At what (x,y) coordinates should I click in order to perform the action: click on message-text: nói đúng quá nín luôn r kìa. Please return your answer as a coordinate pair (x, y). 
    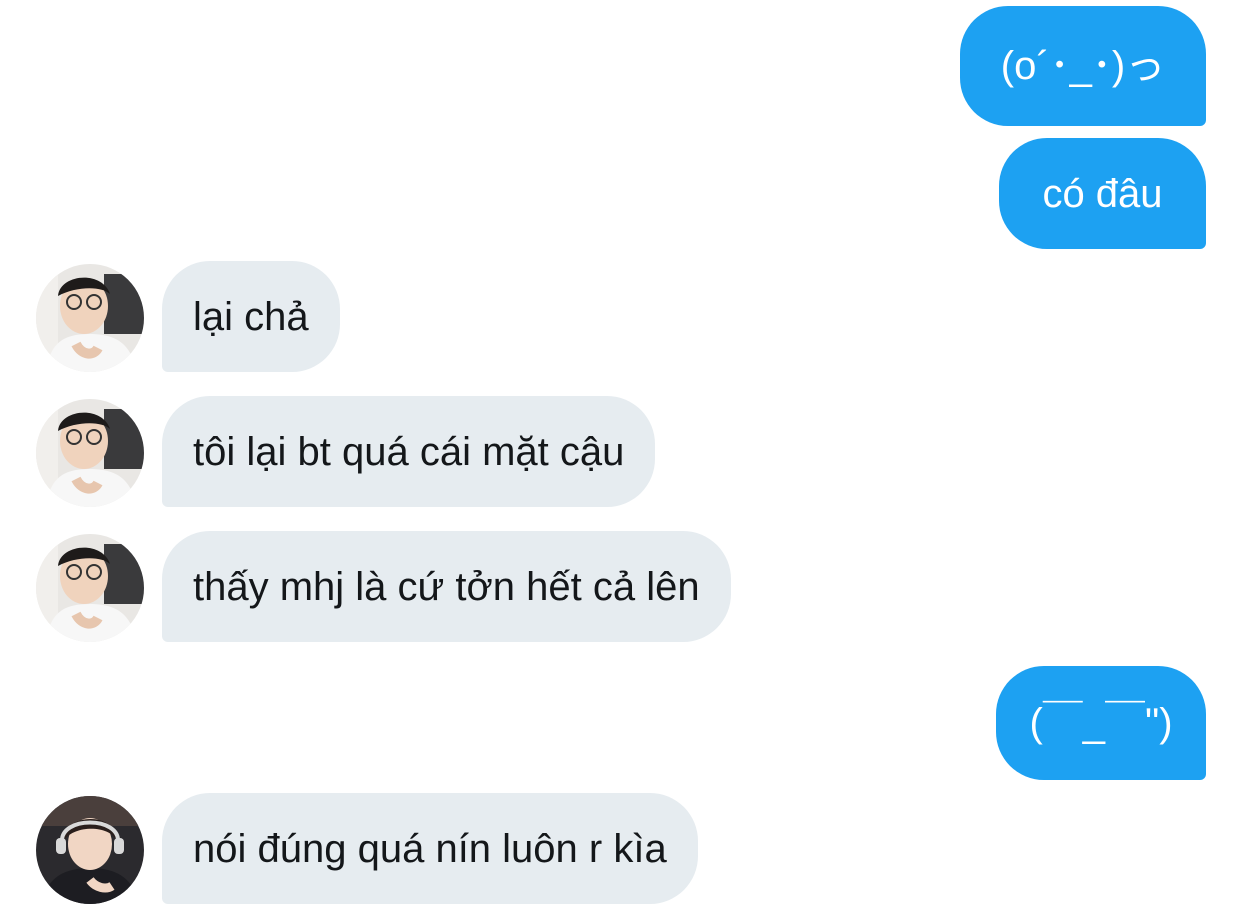
    Looking at the image, I should click on (430, 848).